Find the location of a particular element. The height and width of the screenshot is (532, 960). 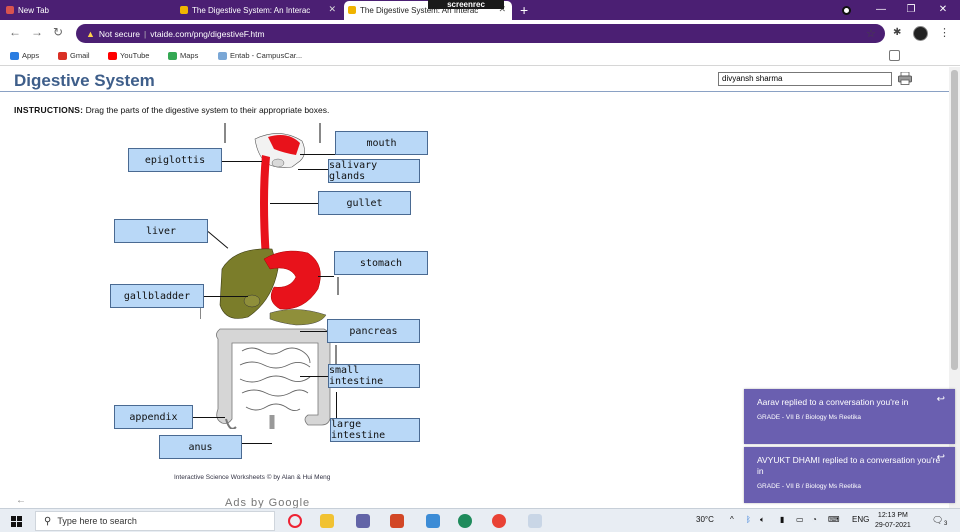

clock-time: 12:13 PM is located at coordinates (892, 515).